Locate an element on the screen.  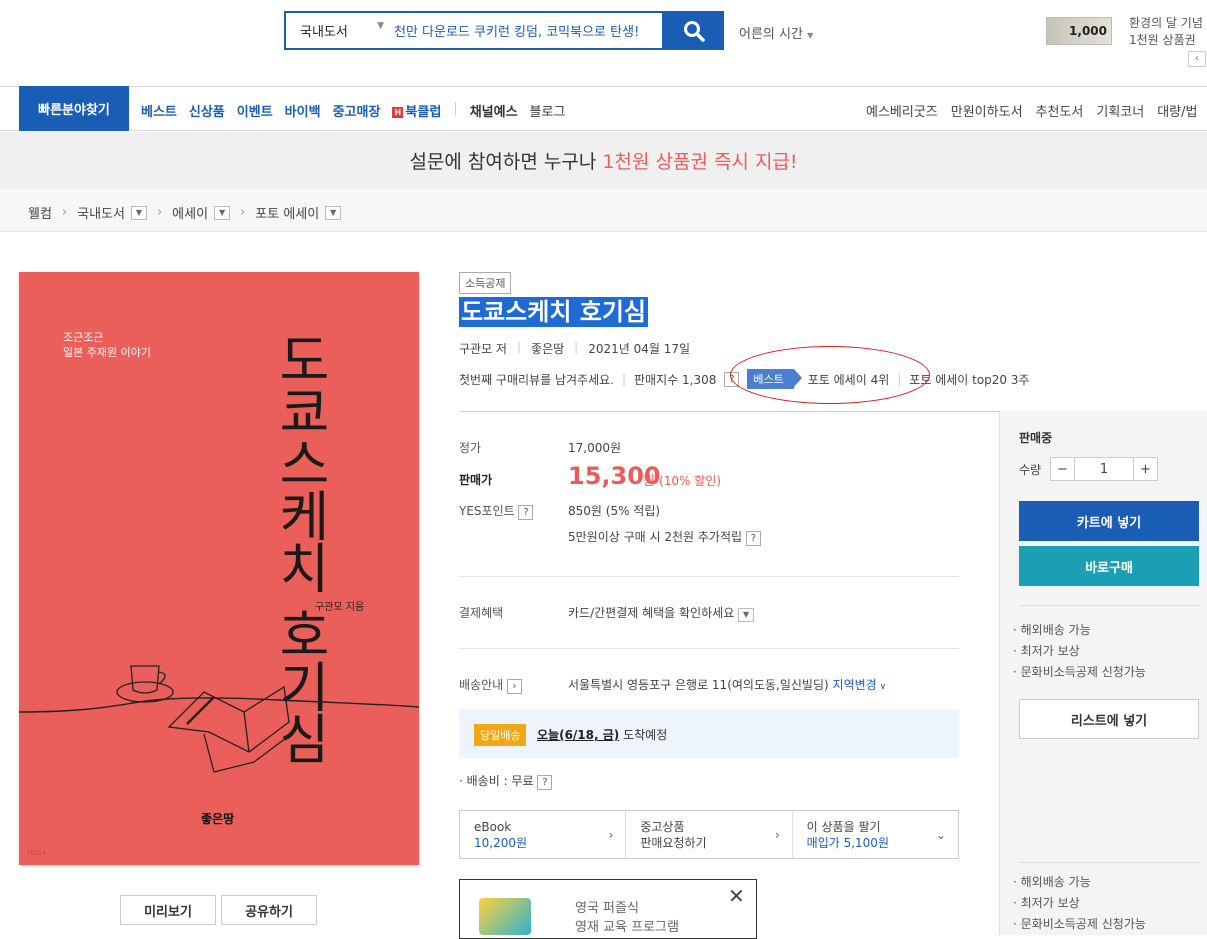
search-icon is located at coordinates (694, 31).